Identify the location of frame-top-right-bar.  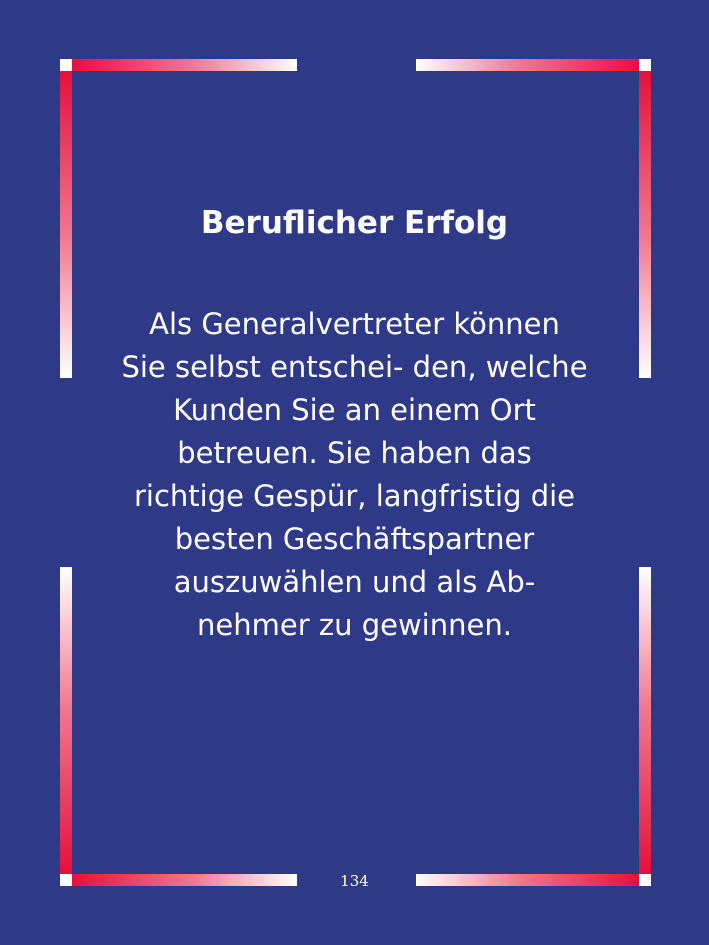
(527, 65).